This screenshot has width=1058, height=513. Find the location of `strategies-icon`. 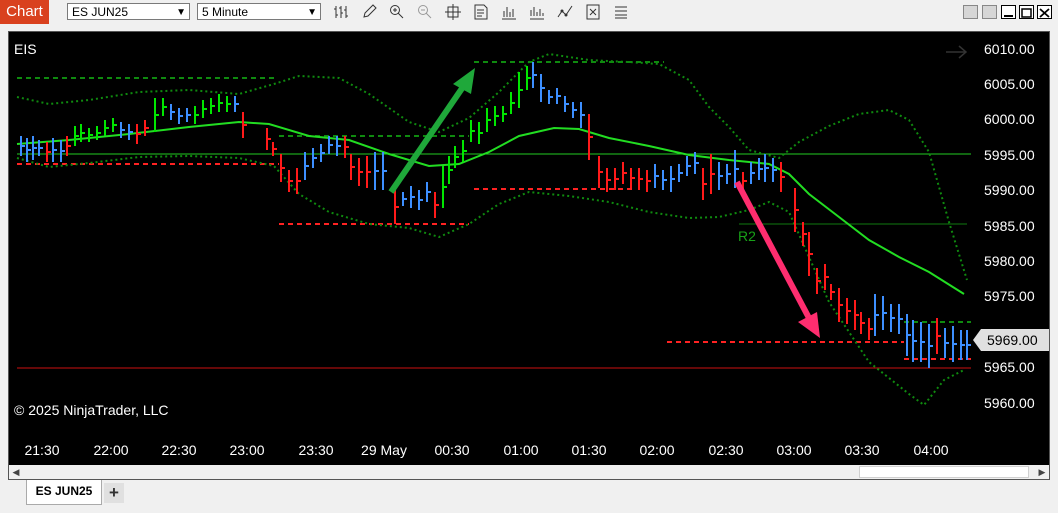

strategies-icon is located at coordinates (565, 12).